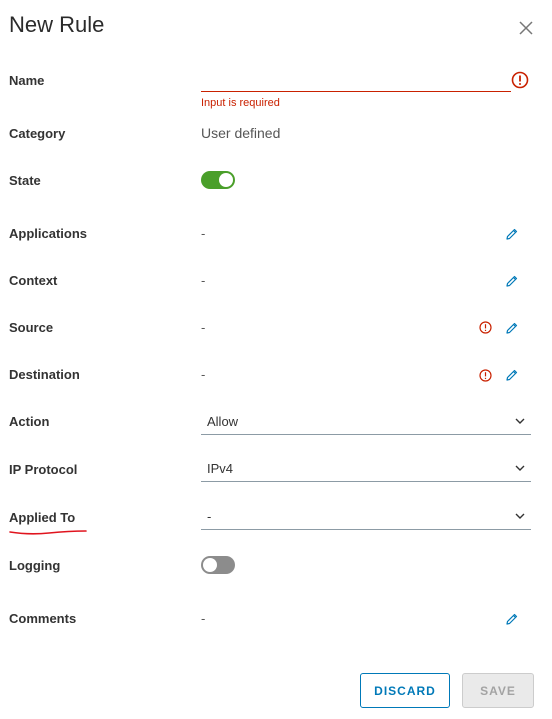 Image resolution: width=552 pixels, height=719 pixels. Describe the element at coordinates (405, 690) in the screenshot. I see `discard-button: DISCARD` at that location.